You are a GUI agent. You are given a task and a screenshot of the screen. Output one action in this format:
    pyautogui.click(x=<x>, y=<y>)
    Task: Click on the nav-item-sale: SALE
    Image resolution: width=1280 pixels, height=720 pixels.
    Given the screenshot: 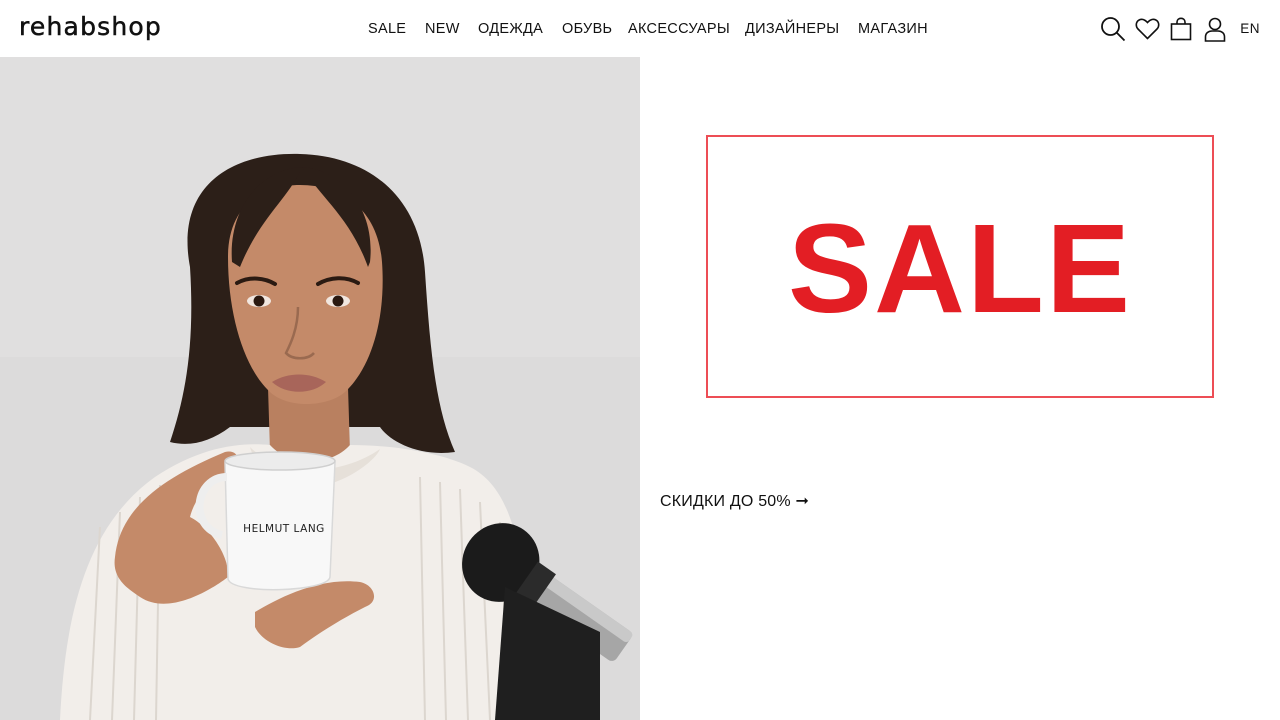 What is the action you would take?
    pyautogui.click(x=387, y=29)
    